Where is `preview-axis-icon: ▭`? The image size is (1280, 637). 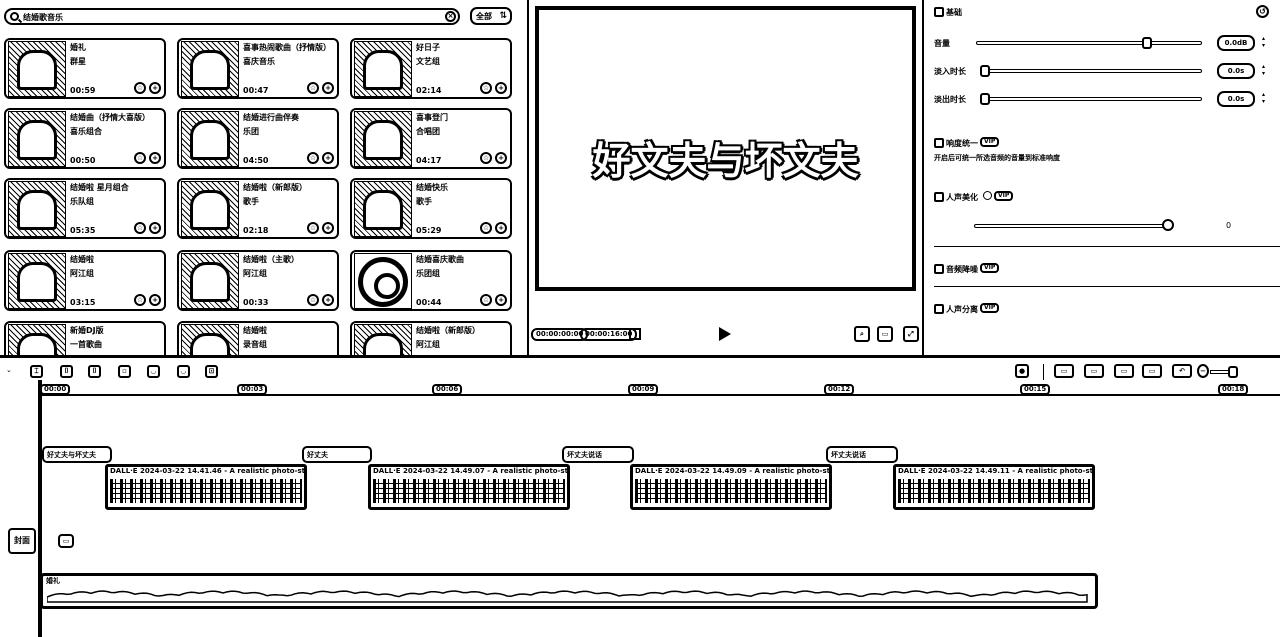 preview-axis-icon: ▭ is located at coordinates (1124, 371).